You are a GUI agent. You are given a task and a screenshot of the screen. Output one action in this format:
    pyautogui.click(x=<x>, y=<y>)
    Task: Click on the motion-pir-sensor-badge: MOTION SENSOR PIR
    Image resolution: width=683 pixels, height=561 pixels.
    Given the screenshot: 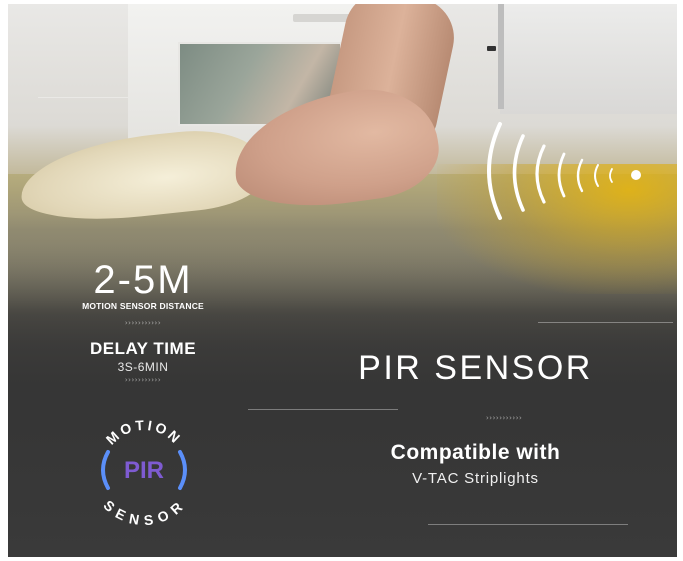 What is the action you would take?
    pyautogui.click(x=143, y=471)
    